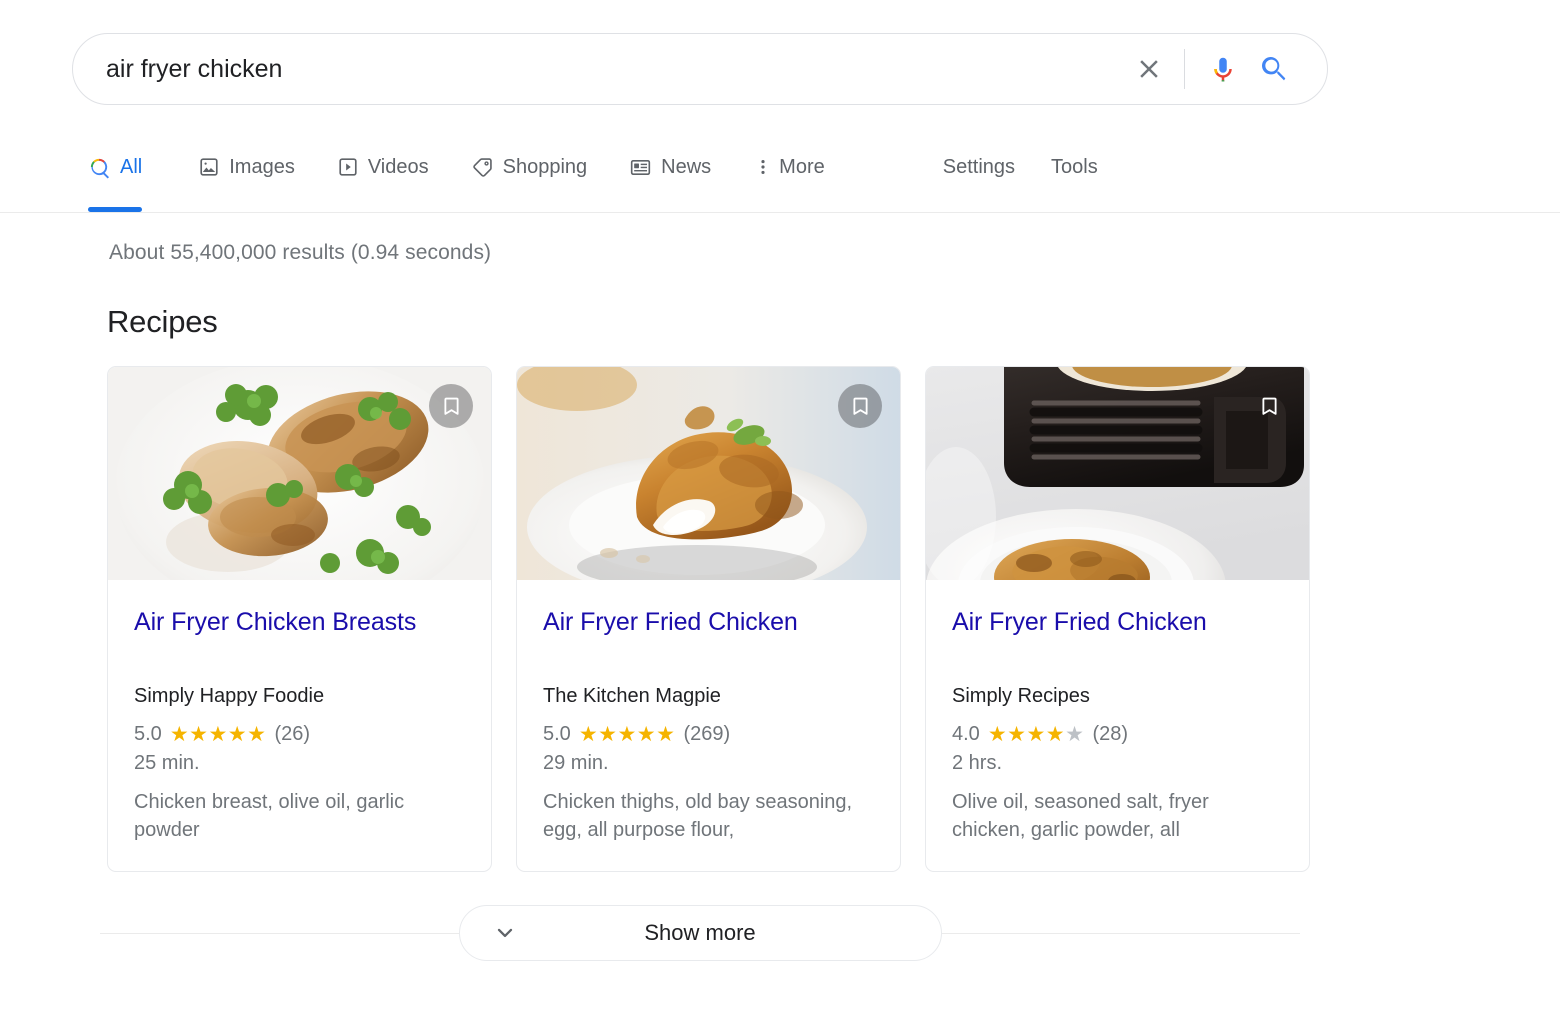 This screenshot has width=1560, height=1024. Describe the element at coordinates (1223, 69) in the screenshot. I see `microphone-icon` at that location.